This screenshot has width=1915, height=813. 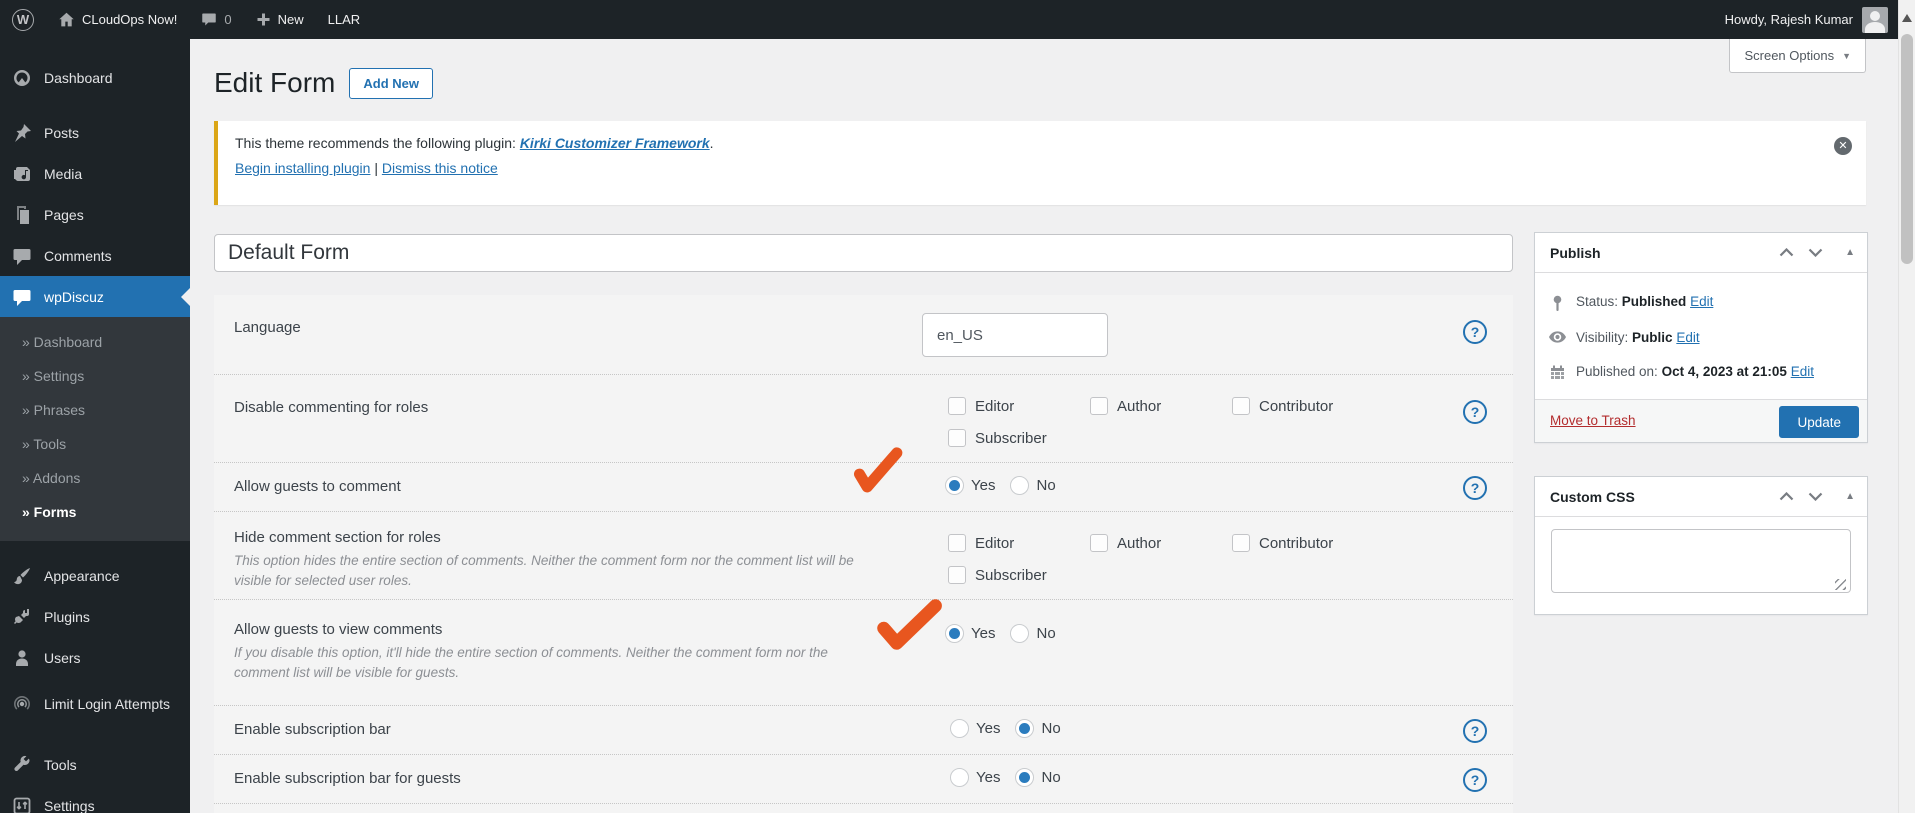 I want to click on row-language: Language ?, so click(x=863, y=335).